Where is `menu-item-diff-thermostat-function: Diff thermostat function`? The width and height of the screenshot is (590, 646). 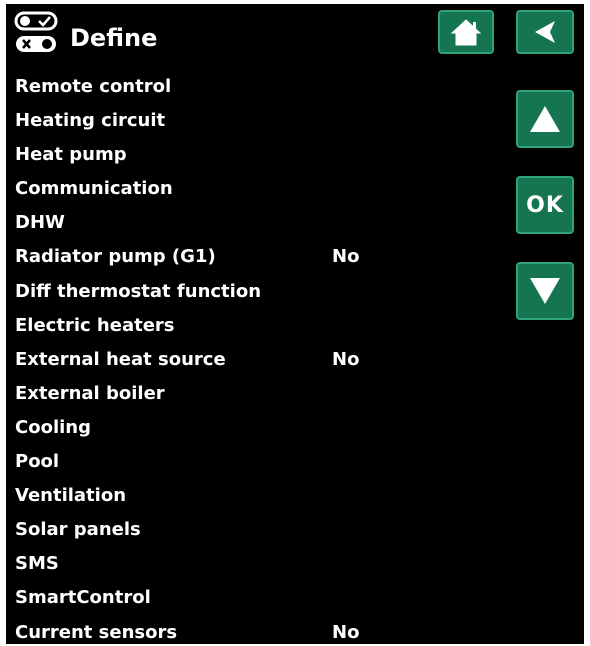 menu-item-diff-thermostat-function: Diff thermostat function is located at coordinates (225, 292).